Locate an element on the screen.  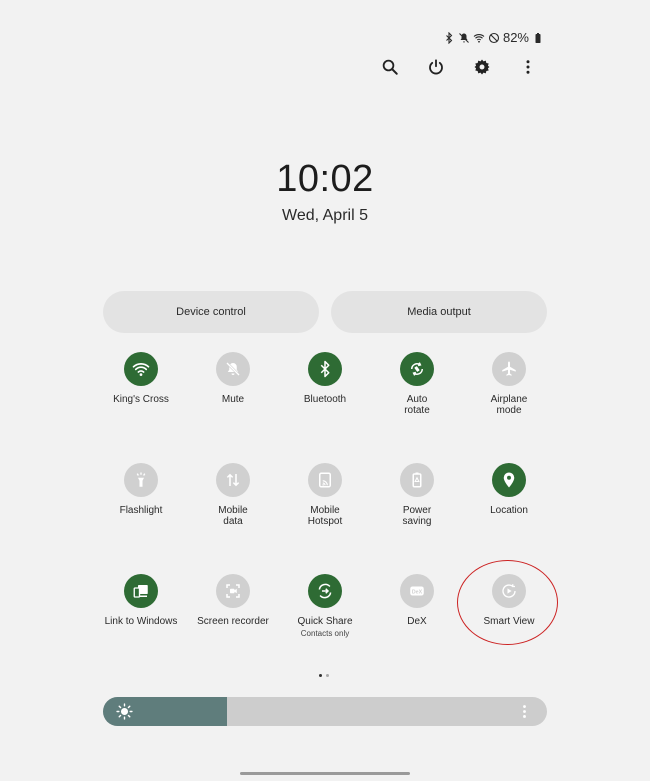
quick-panel-toolbar is located at coordinates (460, 67).